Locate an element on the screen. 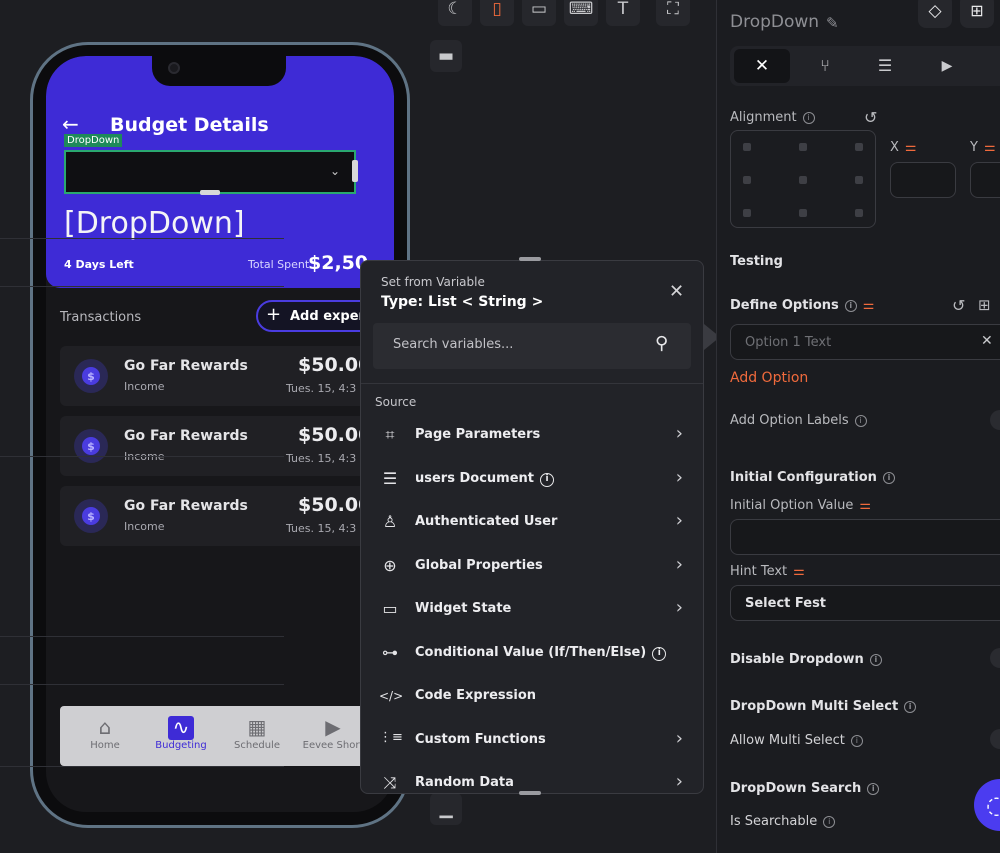 Image resolution: width=1000 pixels, height=853 pixels. source-code-expression: </> Code Expression is located at coordinates (532, 697).